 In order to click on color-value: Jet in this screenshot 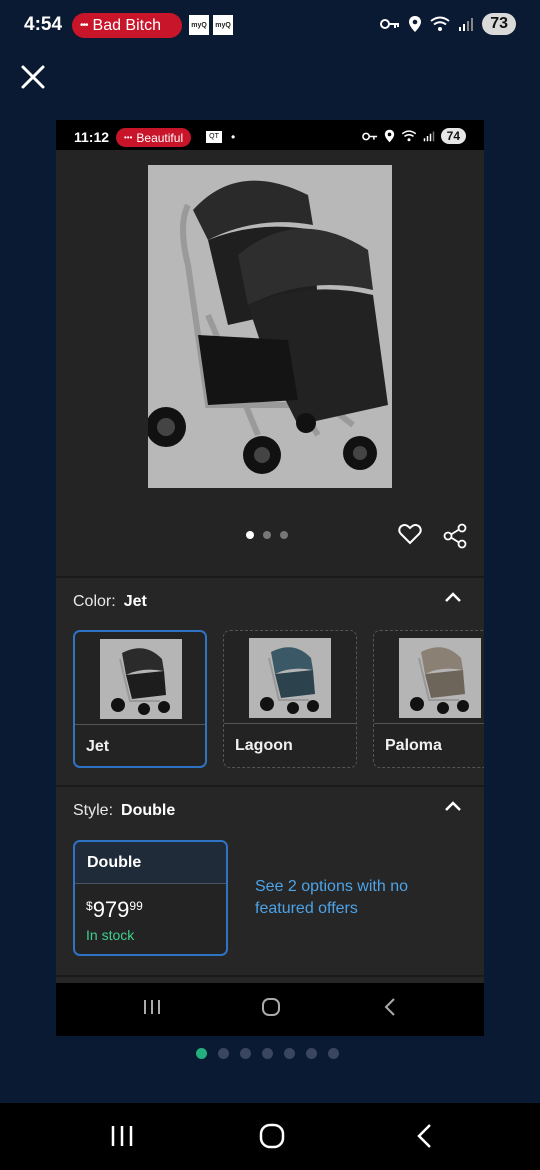, I will do `click(135, 601)`.